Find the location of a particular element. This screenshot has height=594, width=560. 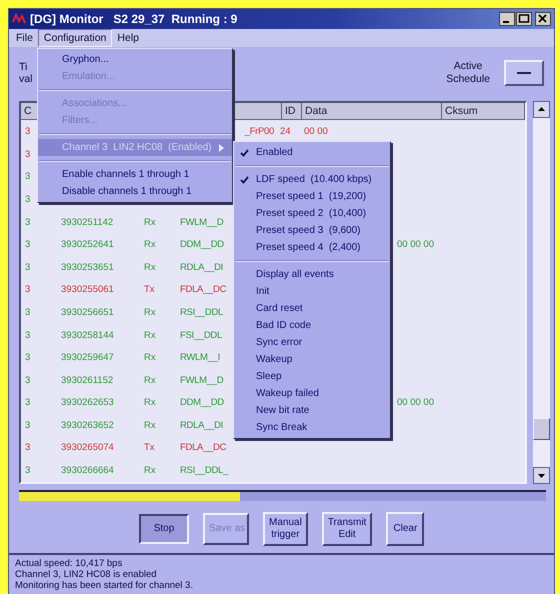

menu-item: Display all events is located at coordinates (312, 274).